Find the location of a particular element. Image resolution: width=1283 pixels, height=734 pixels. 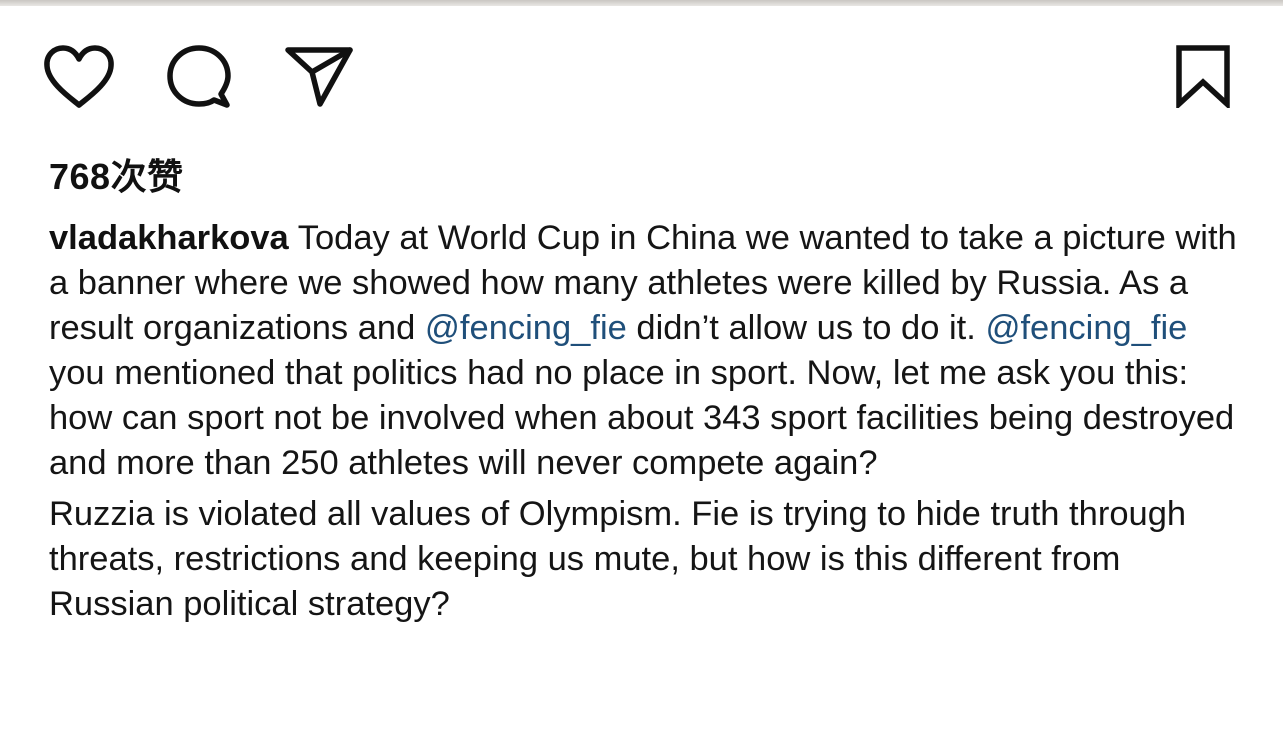

paper-plane-icon is located at coordinates (319, 76).